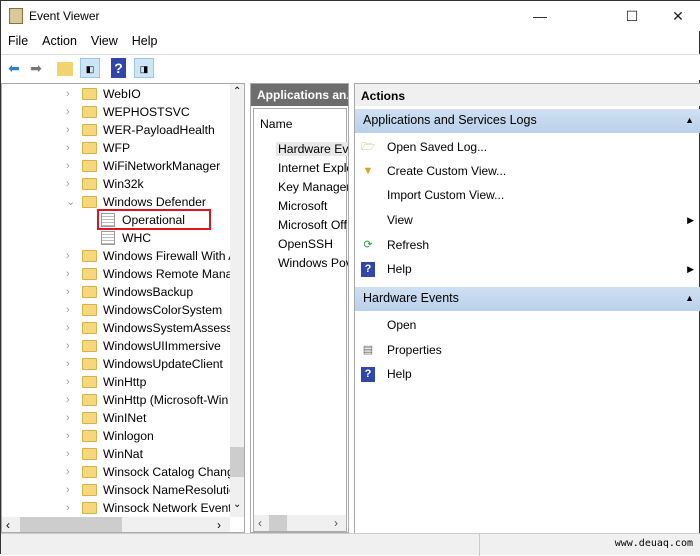 This screenshot has width=700, height=556. Describe the element at coordinates (527, 350) in the screenshot. I see `action-item: ▤ Properties` at that location.